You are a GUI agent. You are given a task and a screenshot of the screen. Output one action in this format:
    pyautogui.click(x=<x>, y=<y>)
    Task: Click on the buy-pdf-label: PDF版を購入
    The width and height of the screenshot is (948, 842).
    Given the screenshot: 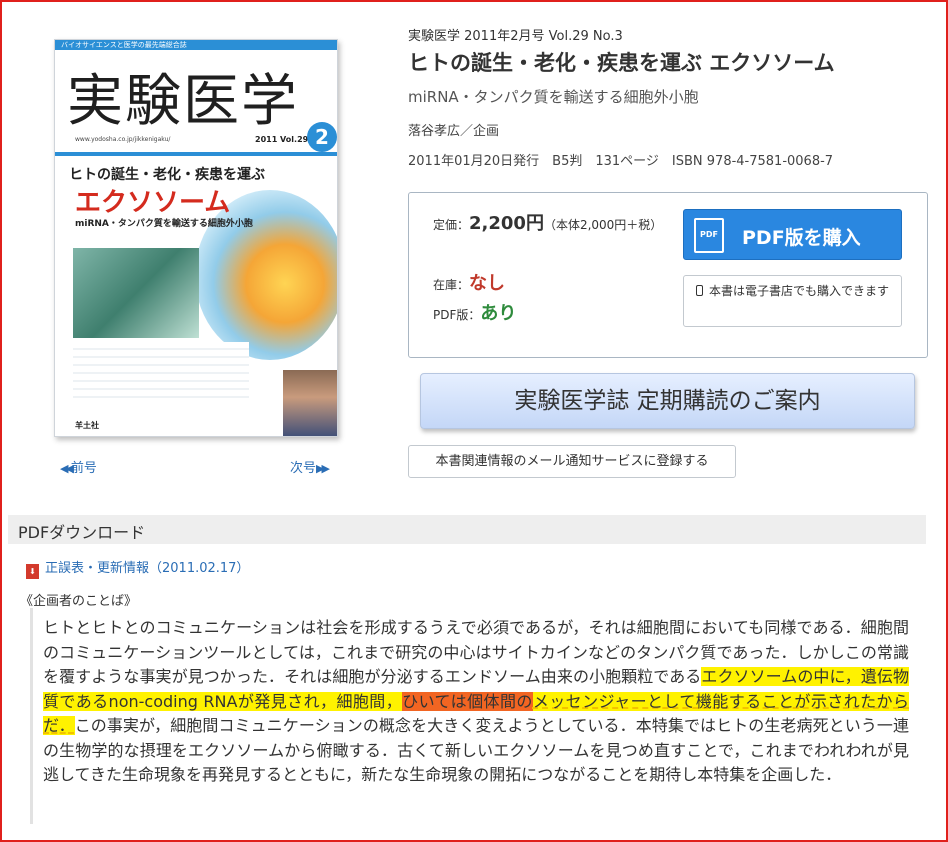 What is the action you would take?
    pyautogui.click(x=801, y=238)
    